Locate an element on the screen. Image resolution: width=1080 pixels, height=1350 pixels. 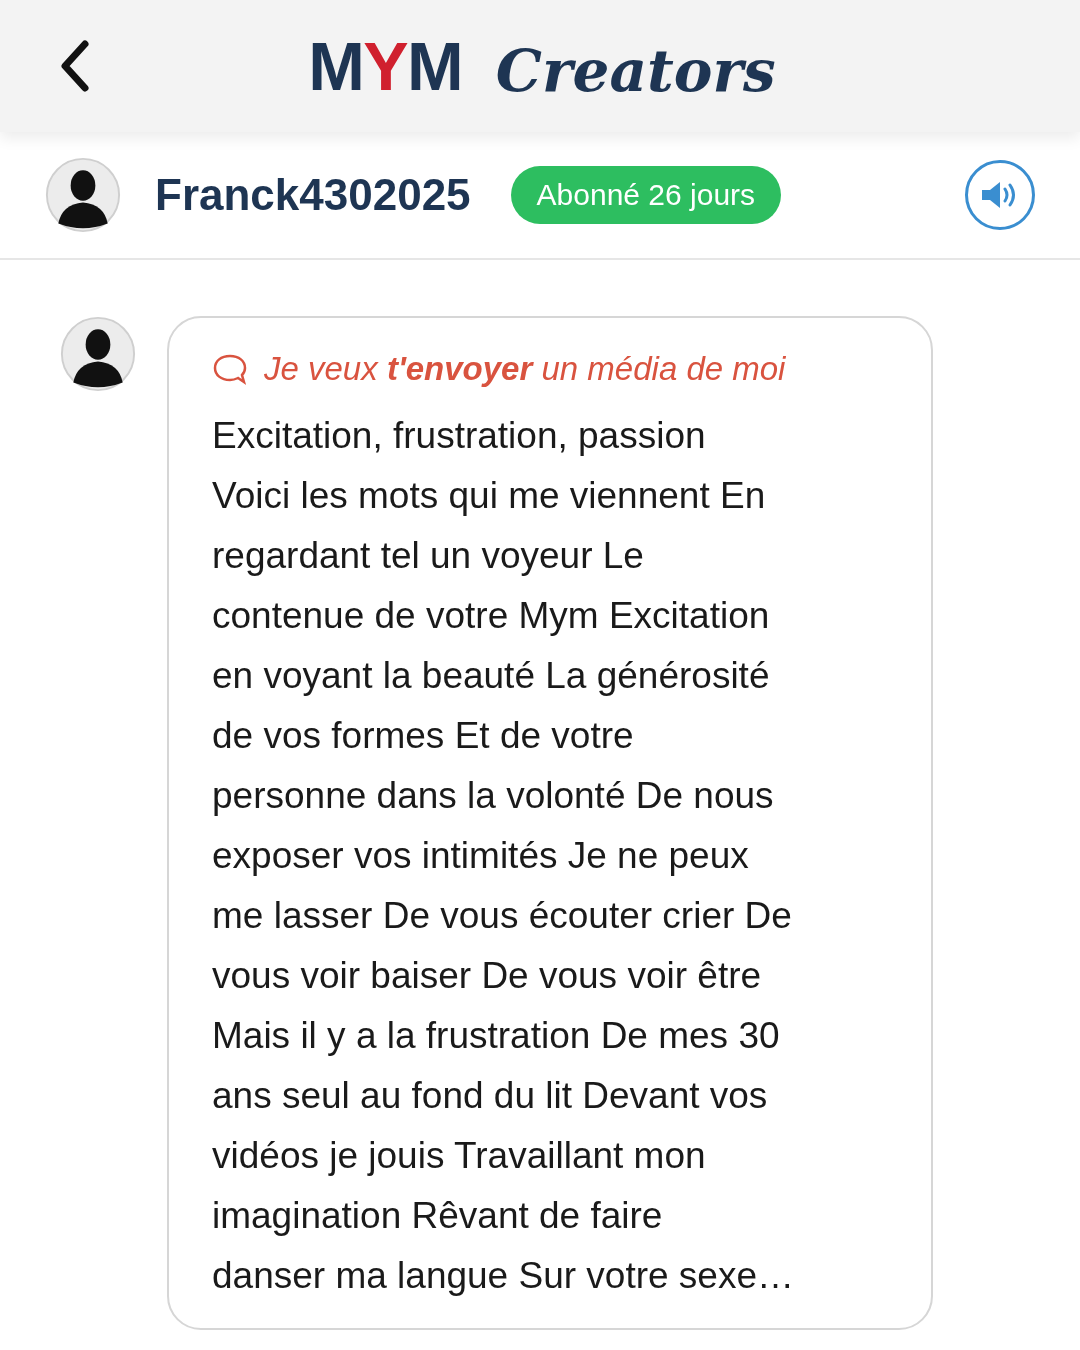
chat-bubble-icon is located at coordinates (230, 368).